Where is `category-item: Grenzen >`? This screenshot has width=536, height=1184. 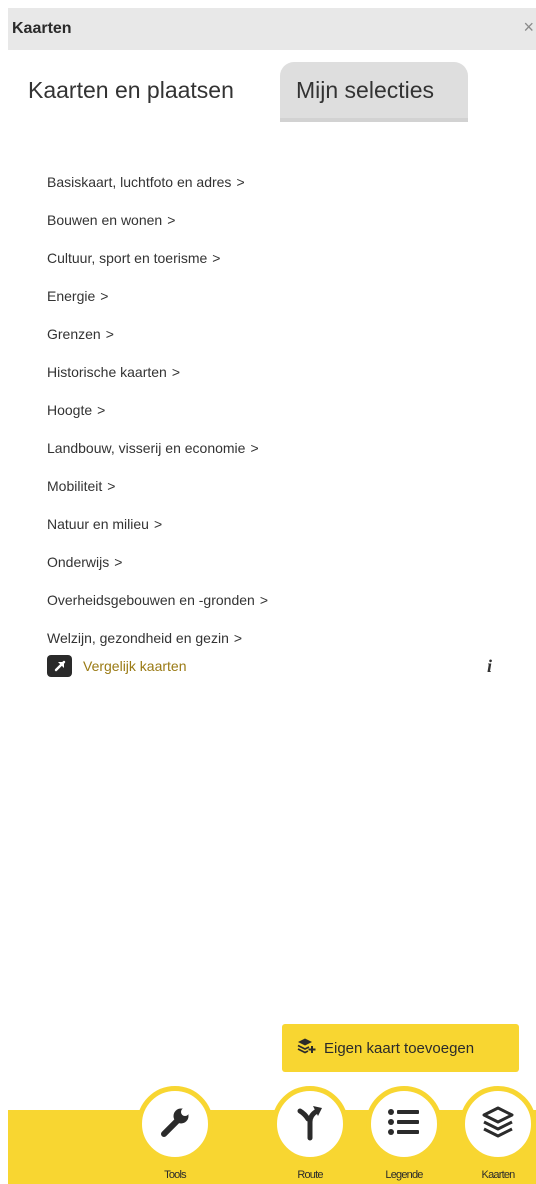 category-item: Grenzen > is located at coordinates (157, 334).